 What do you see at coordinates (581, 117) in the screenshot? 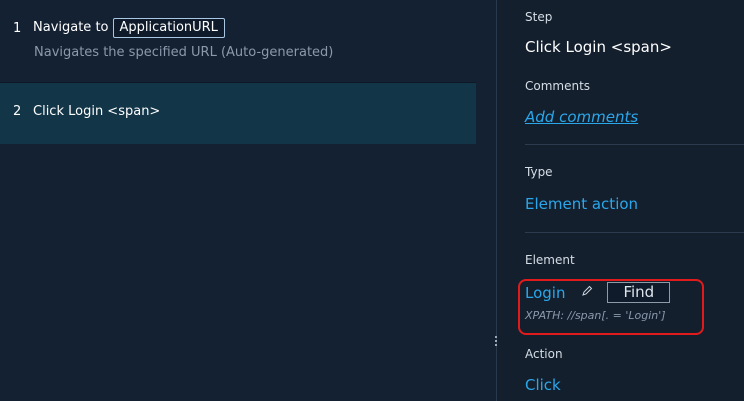
I see `add-comments-link: Add comments` at bounding box center [581, 117].